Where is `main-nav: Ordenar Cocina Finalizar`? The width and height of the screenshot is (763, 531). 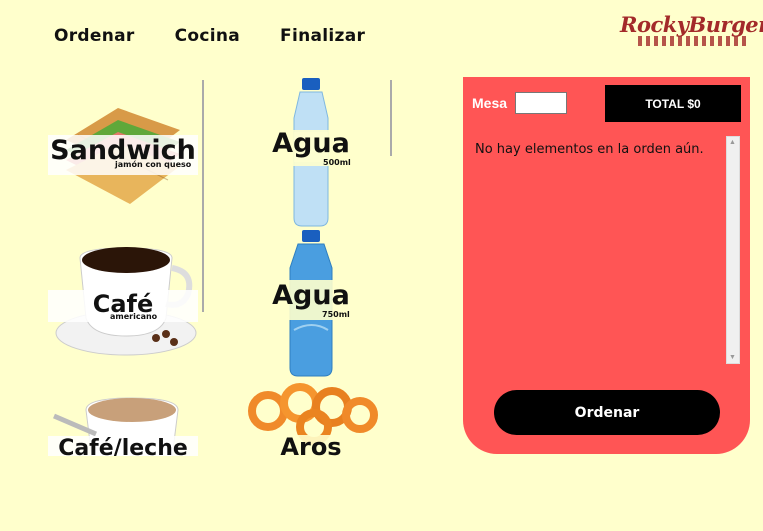 main-nav: Ordenar Cocina Finalizar is located at coordinates (209, 36).